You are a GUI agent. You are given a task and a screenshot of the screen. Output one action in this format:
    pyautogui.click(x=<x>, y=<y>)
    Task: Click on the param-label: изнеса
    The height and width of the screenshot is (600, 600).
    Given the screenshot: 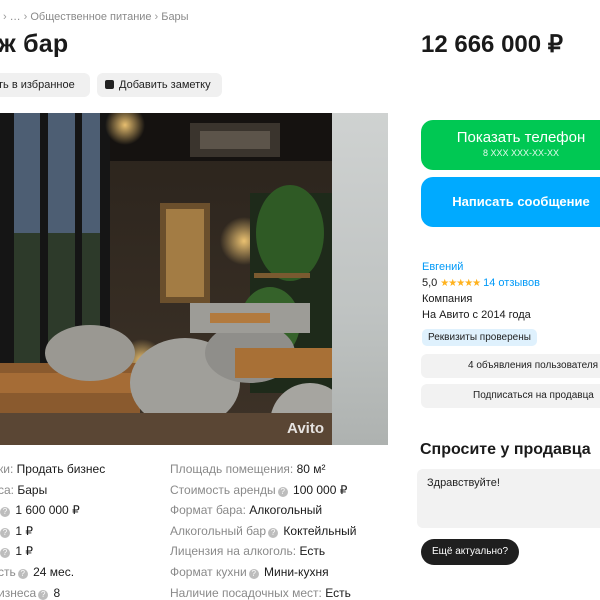 What is the action you would take?
    pyautogui.click(x=18, y=592)
    